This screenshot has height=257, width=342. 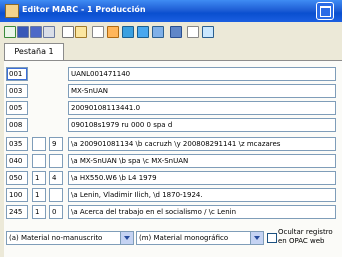 What do you see at coordinates (17, 195) in the screenshot?
I see `tag-input: 100` at bounding box center [17, 195].